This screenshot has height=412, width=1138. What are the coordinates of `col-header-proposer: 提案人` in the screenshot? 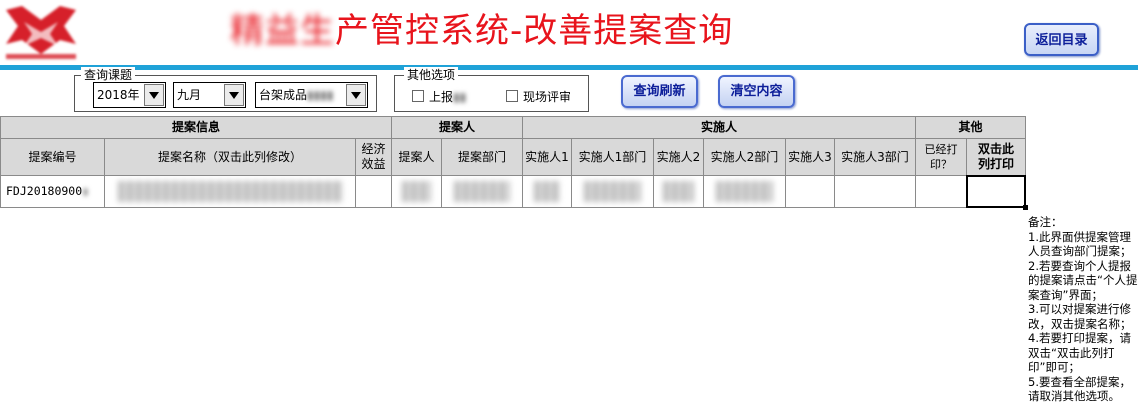 It's located at (416, 157).